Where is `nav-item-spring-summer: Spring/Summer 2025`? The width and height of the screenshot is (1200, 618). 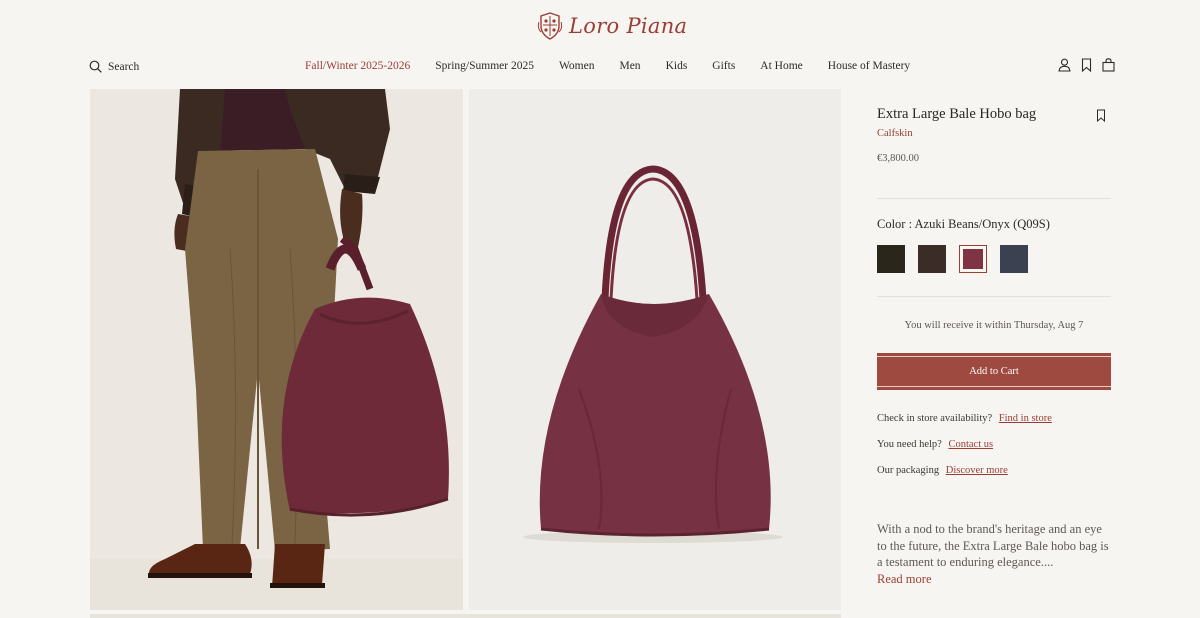 nav-item-spring-summer: Spring/Summer 2025 is located at coordinates (484, 66).